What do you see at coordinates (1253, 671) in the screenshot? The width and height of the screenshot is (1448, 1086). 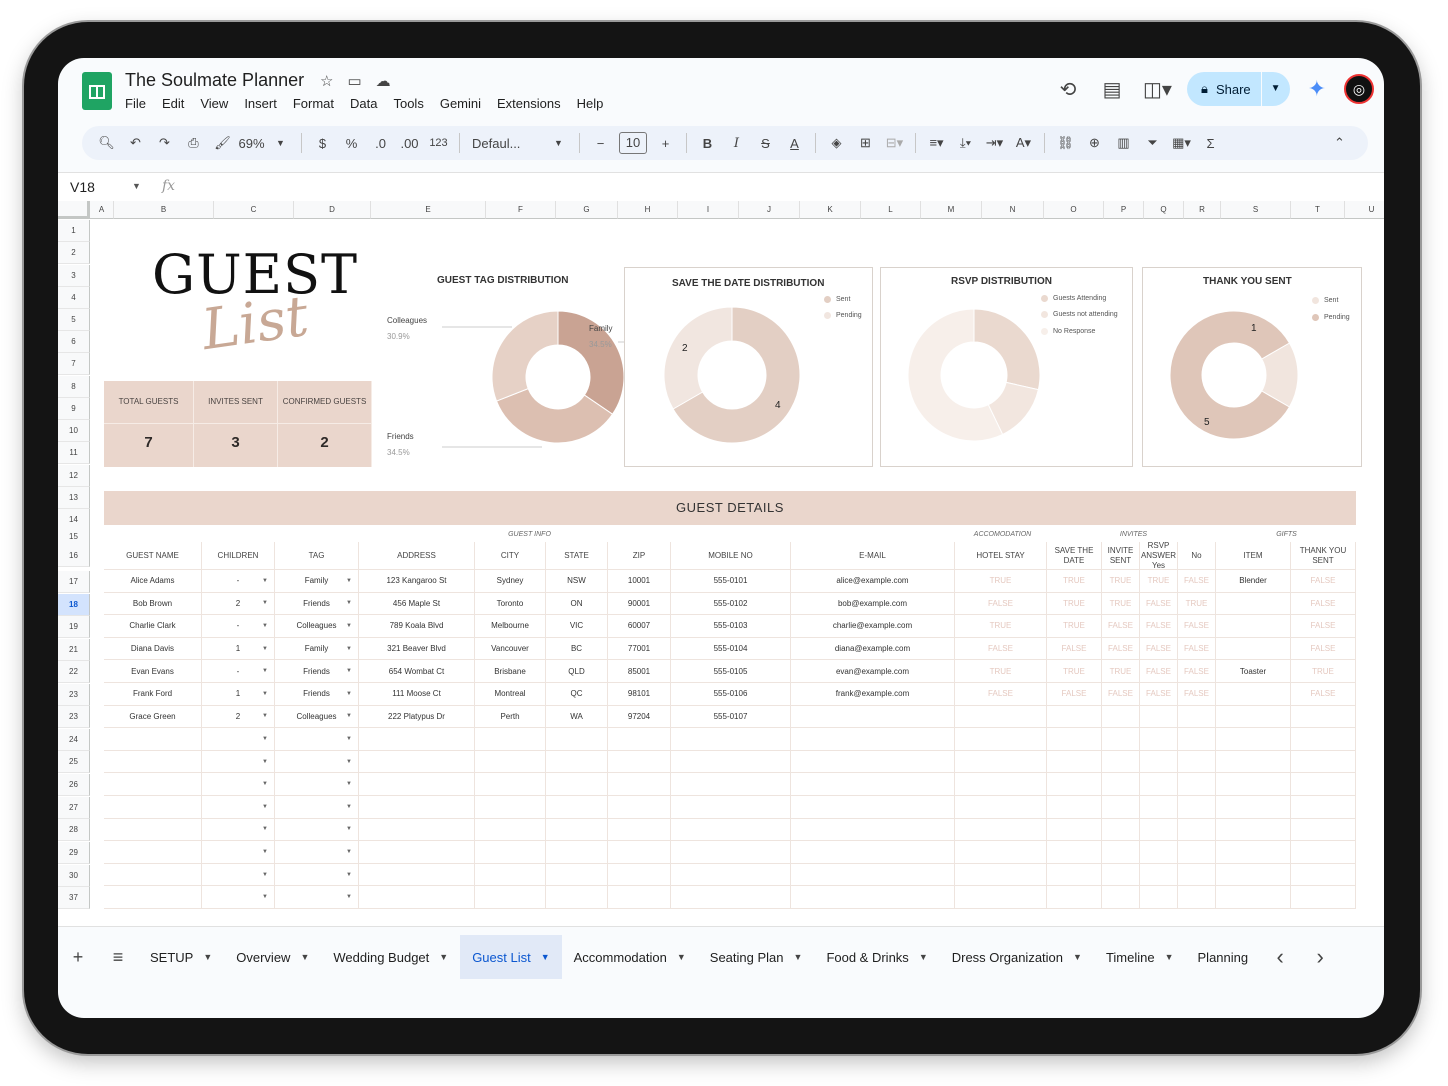 I see `table-cell: Toaster` at bounding box center [1253, 671].